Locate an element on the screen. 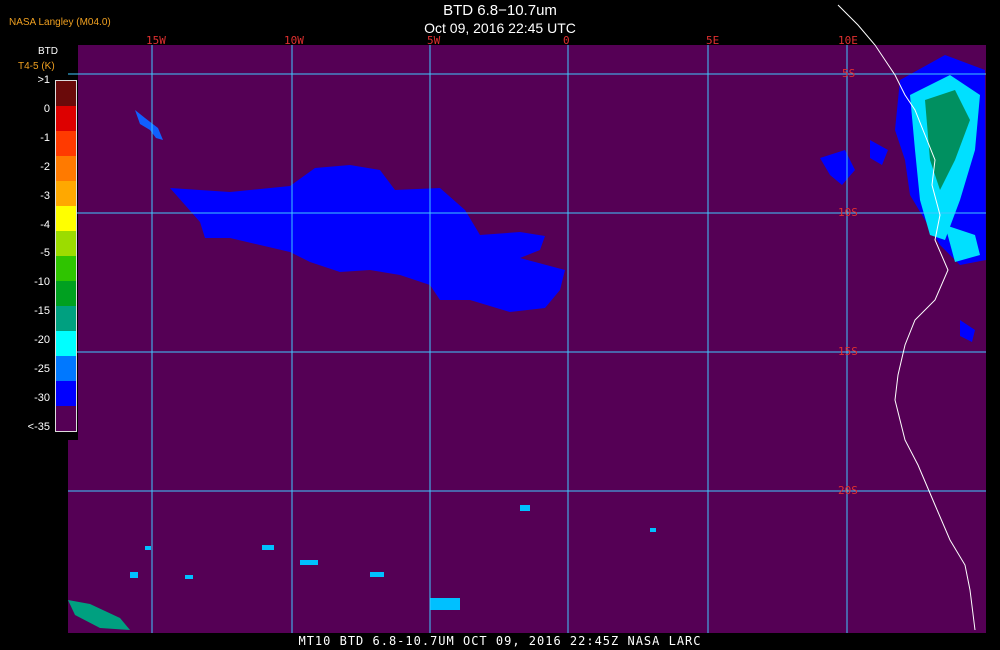 The image size is (1000, 650). legend-tick-label: >1 is located at coordinates (43, 80).